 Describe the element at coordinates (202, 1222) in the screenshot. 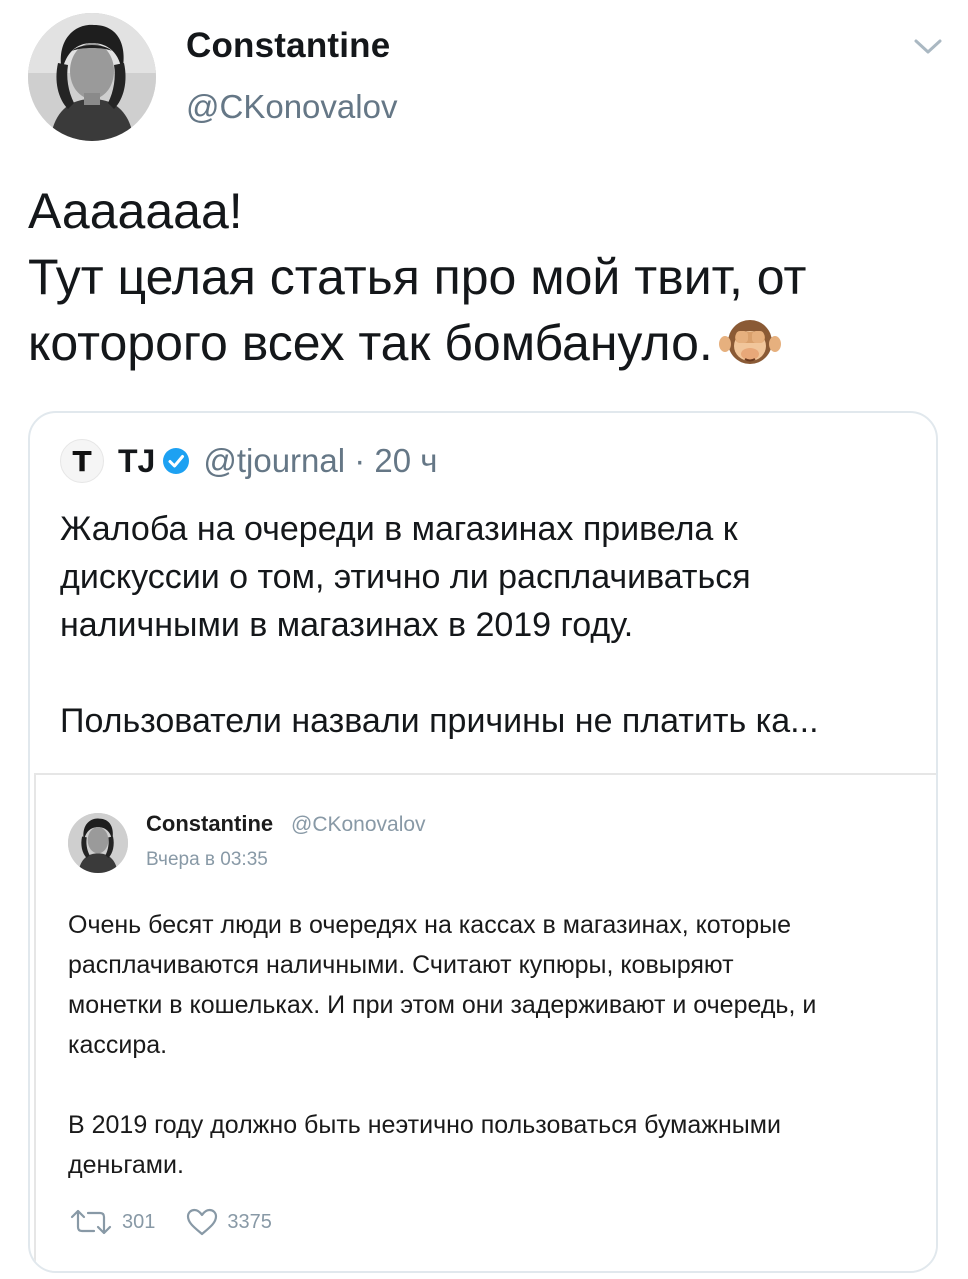

I see `heart-icon` at that location.